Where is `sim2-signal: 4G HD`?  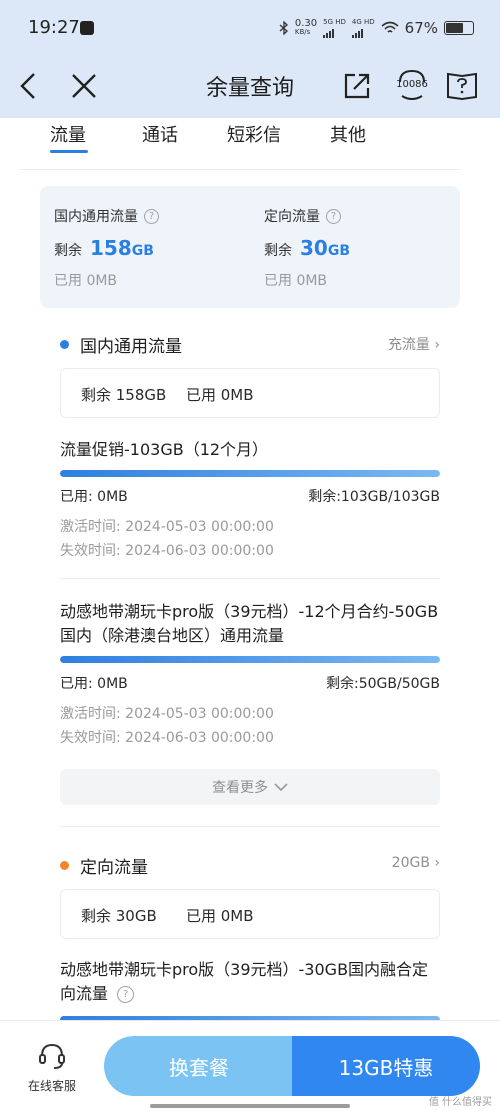 sim2-signal: 4G HD is located at coordinates (363, 28).